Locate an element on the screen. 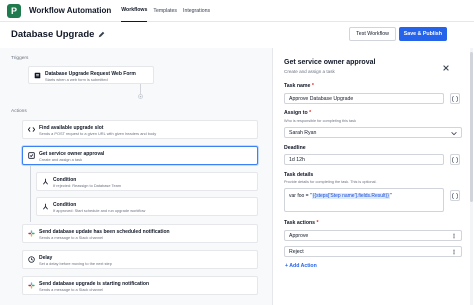 This screenshot has width=474, height=305. nav-workflows: Workflows is located at coordinates (134, 11).